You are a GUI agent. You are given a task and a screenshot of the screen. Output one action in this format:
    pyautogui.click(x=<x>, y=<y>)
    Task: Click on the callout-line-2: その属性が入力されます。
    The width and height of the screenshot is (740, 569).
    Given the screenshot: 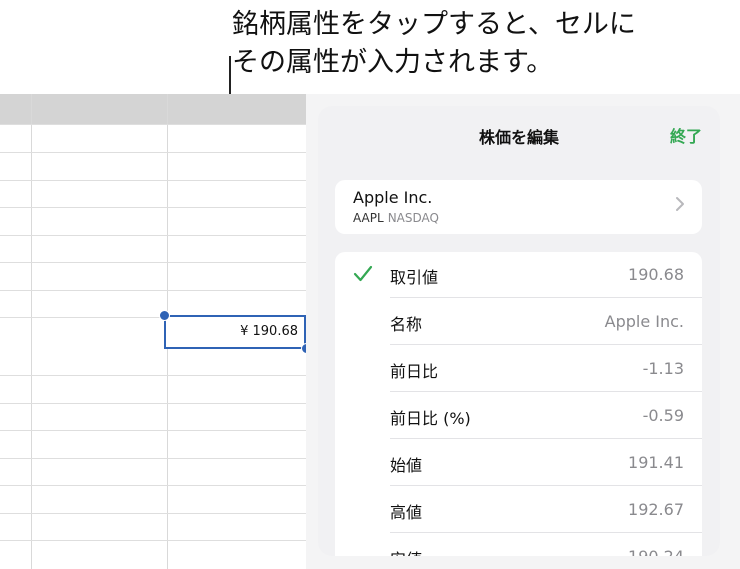 What is the action you would take?
    pyautogui.click(x=393, y=62)
    